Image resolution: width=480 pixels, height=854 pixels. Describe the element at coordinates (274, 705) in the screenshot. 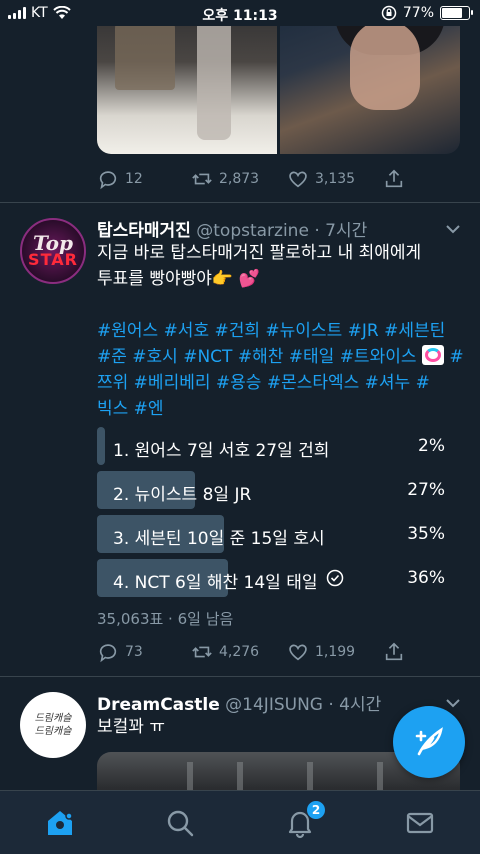

I see `user-handle: @14JISUNG` at that location.